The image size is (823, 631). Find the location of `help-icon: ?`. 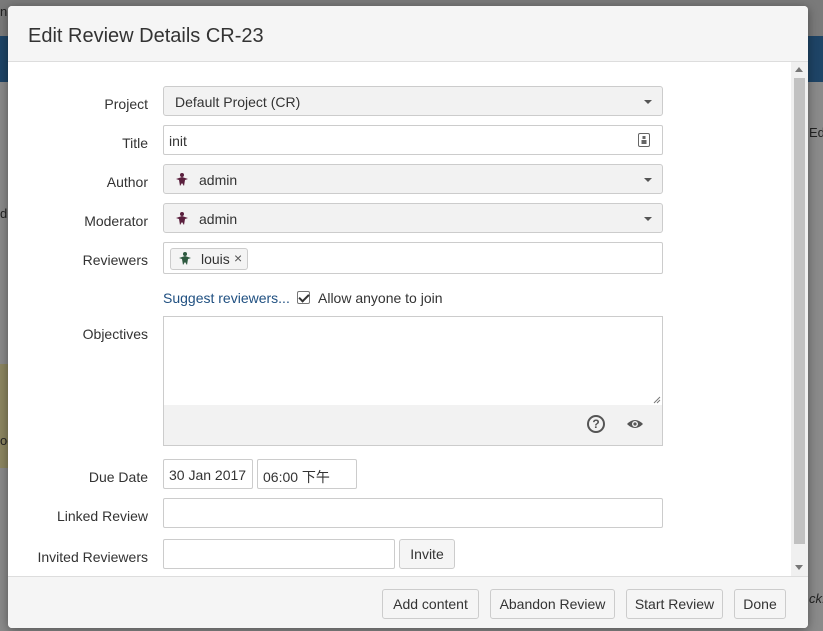

help-icon: ? is located at coordinates (596, 424).